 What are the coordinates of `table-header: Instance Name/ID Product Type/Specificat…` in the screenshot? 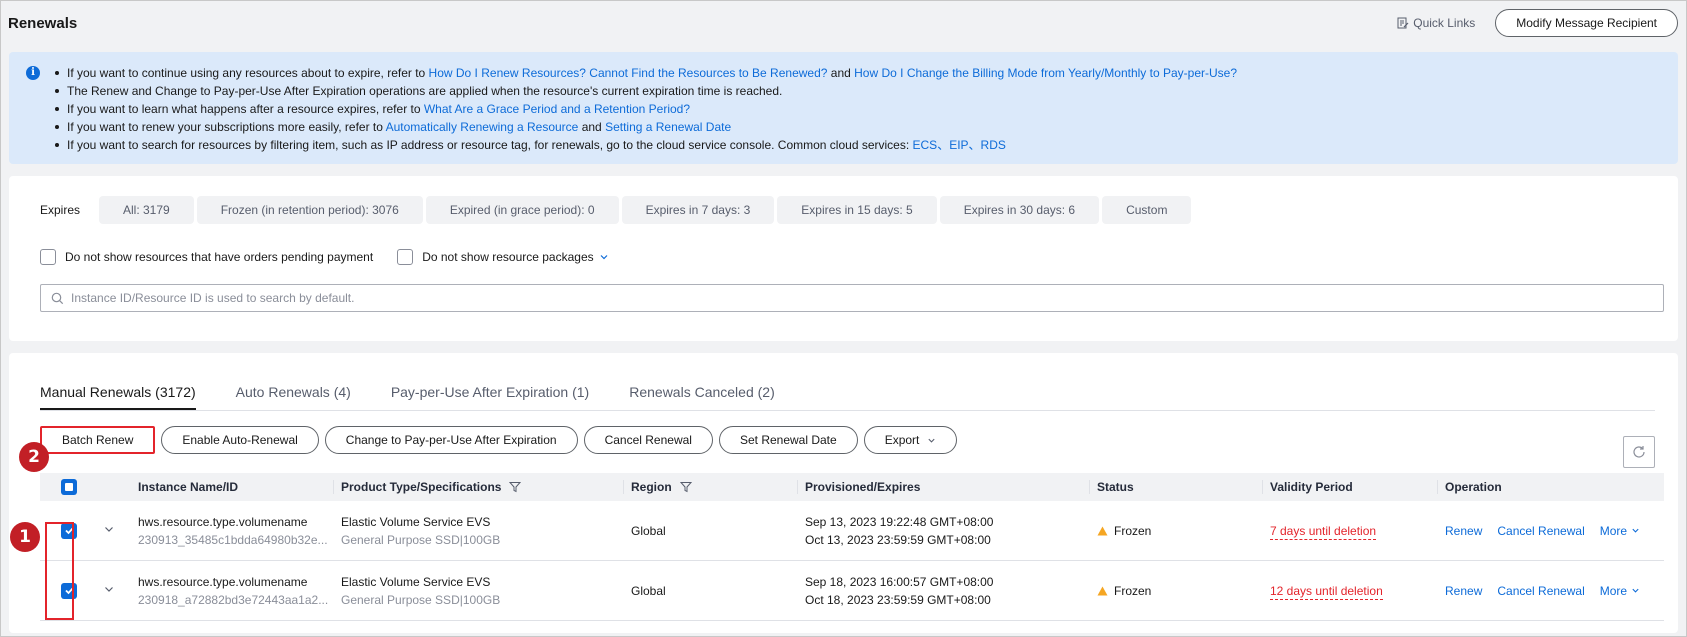 It's located at (852, 487).